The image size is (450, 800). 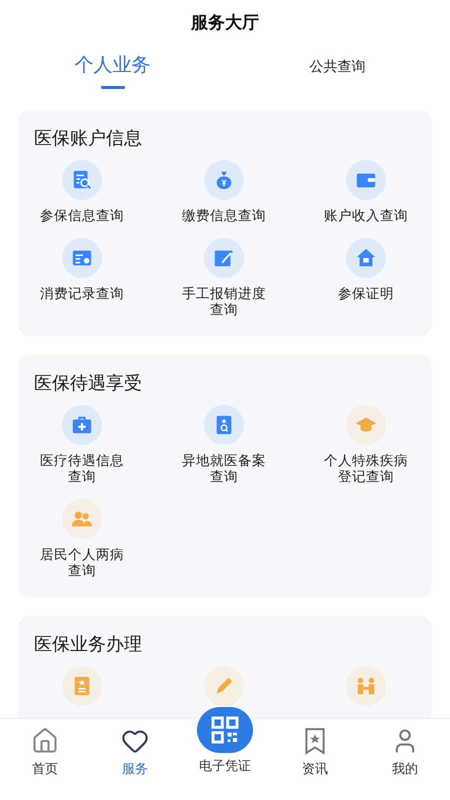 What do you see at coordinates (88, 644) in the screenshot?
I see `section-title: 医保业务办理` at bounding box center [88, 644].